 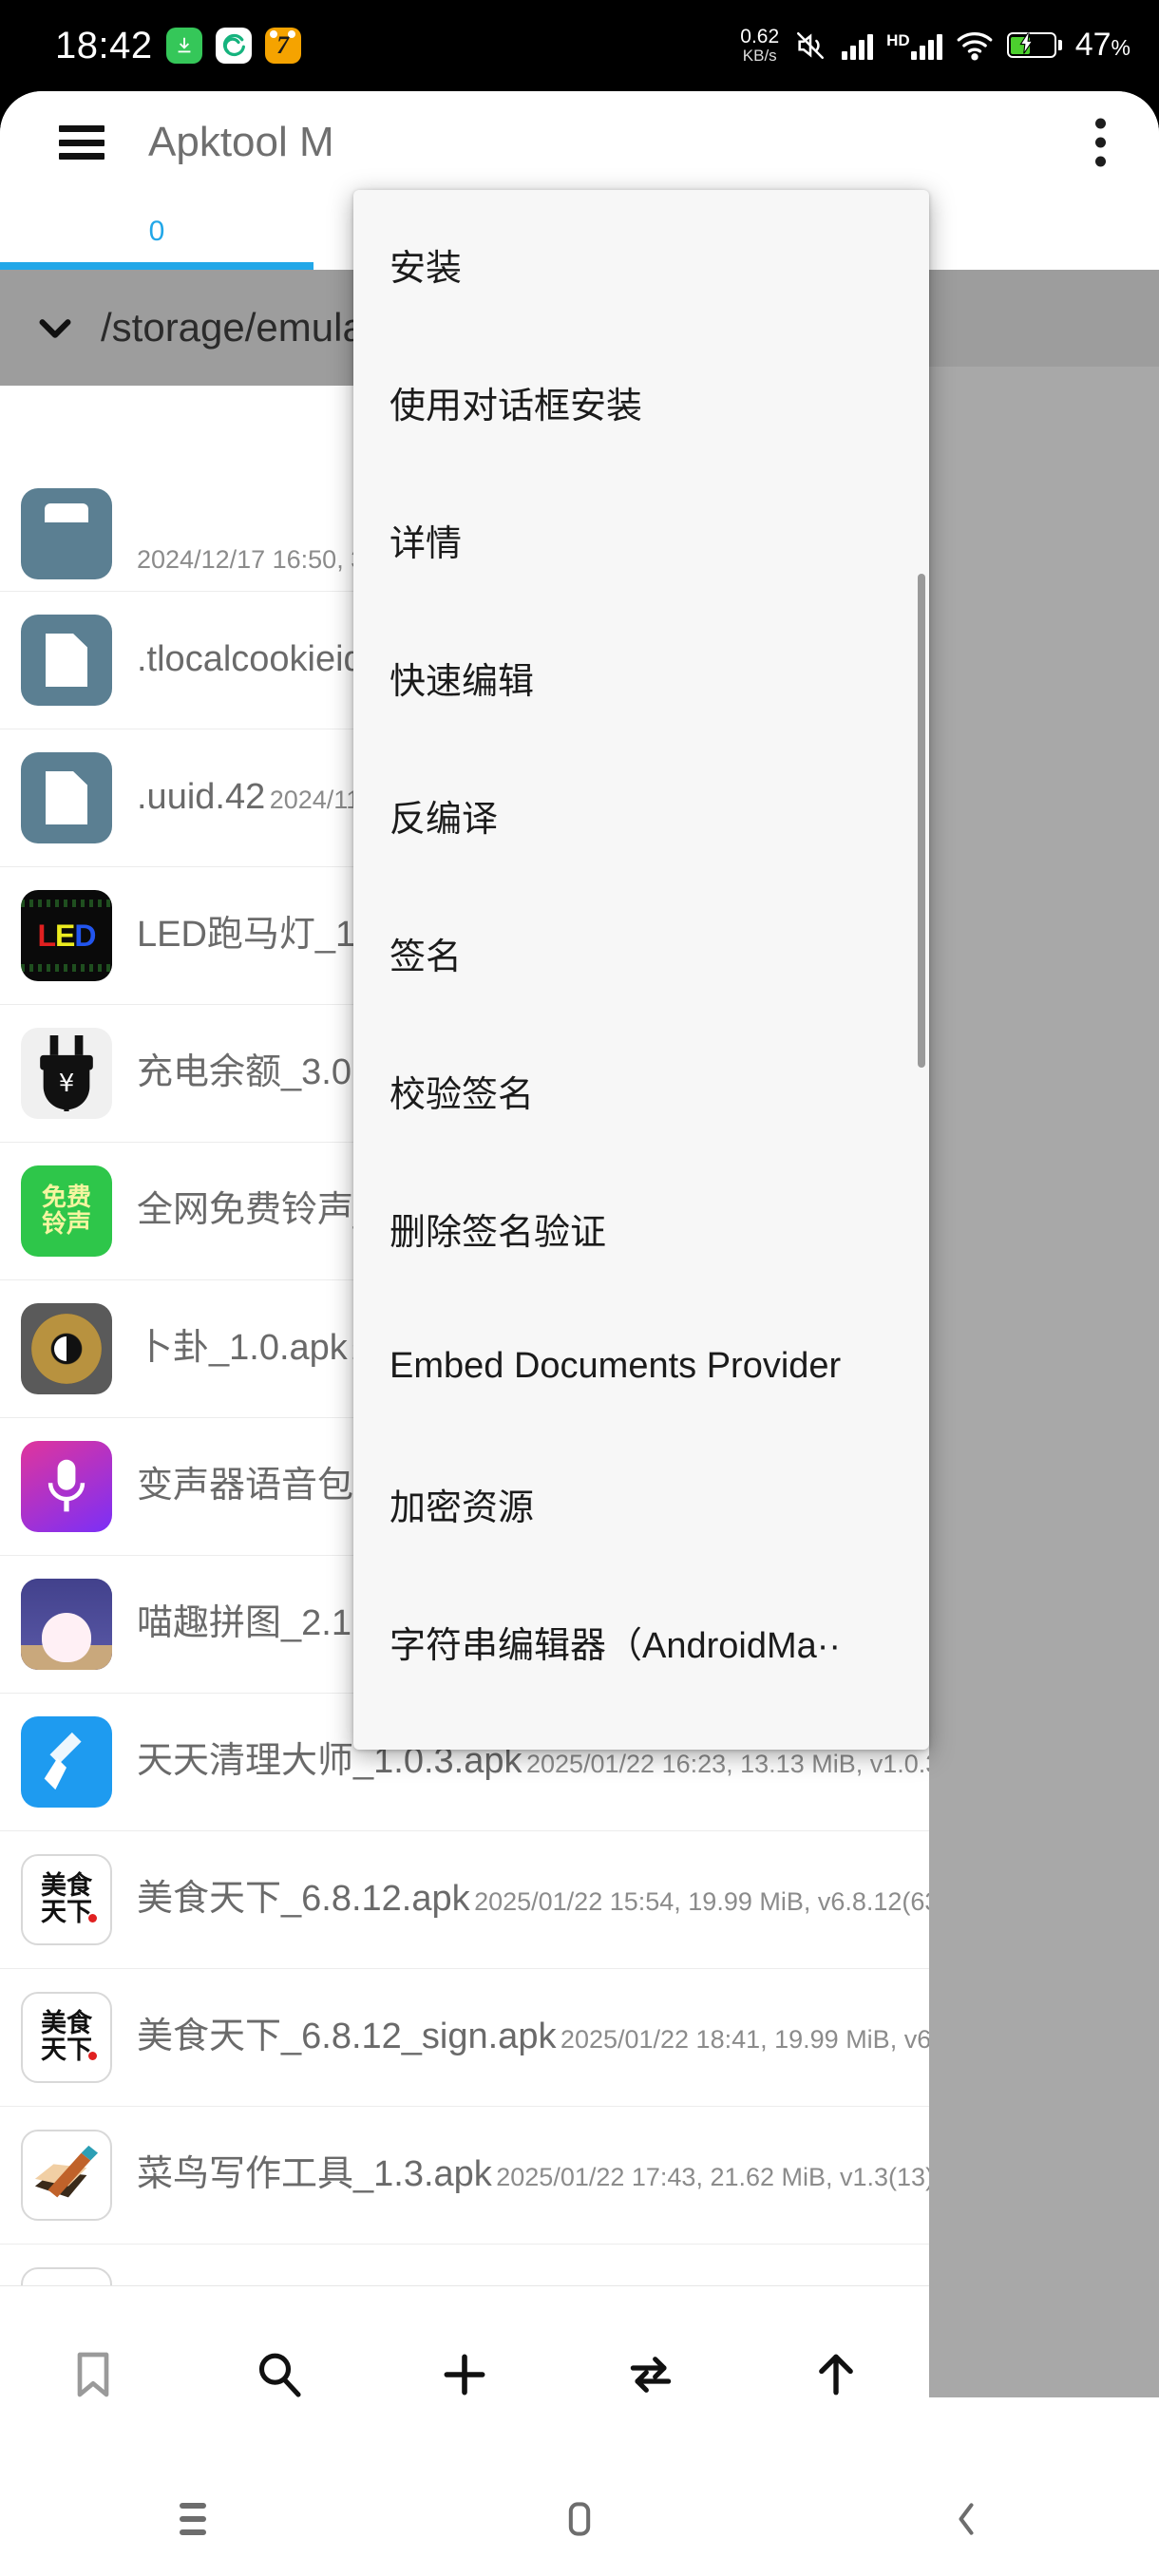 I want to click on back-icon, so click(x=965, y=2519).